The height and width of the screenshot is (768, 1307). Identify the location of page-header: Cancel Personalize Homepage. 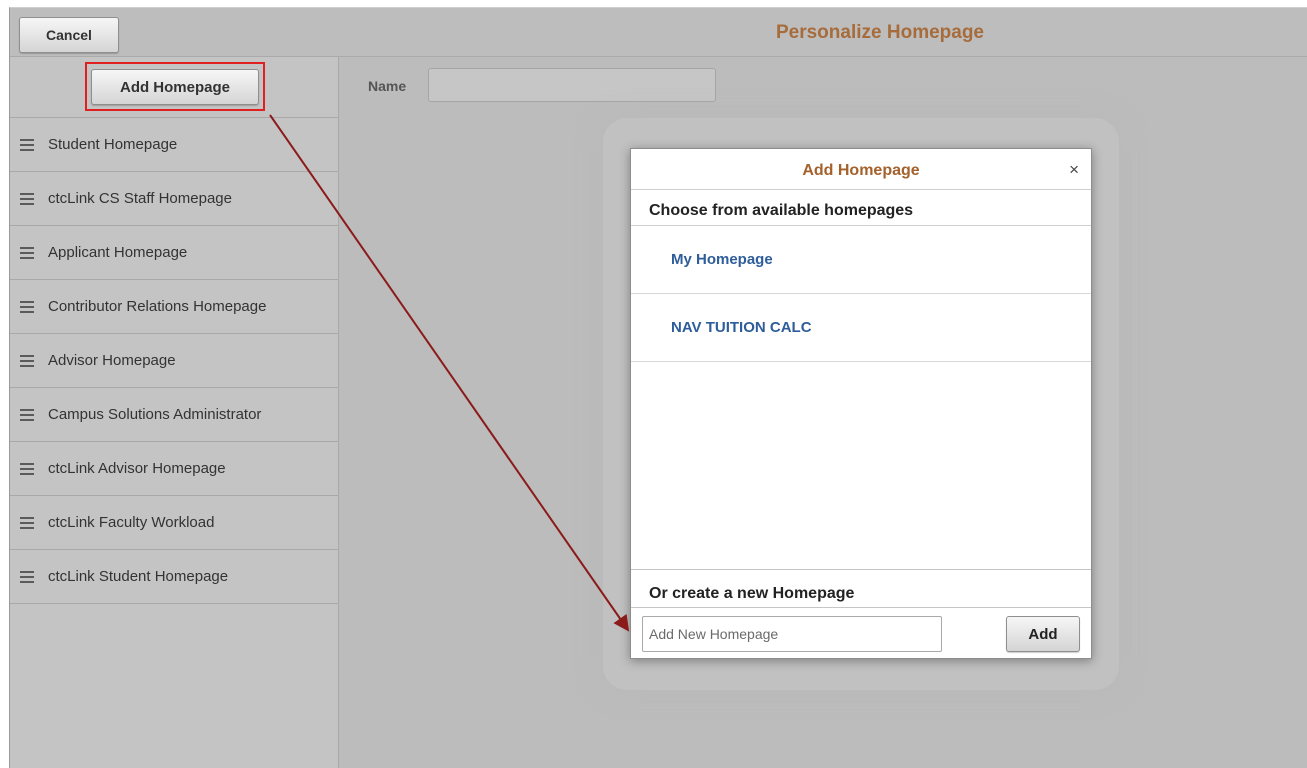
(658, 32).